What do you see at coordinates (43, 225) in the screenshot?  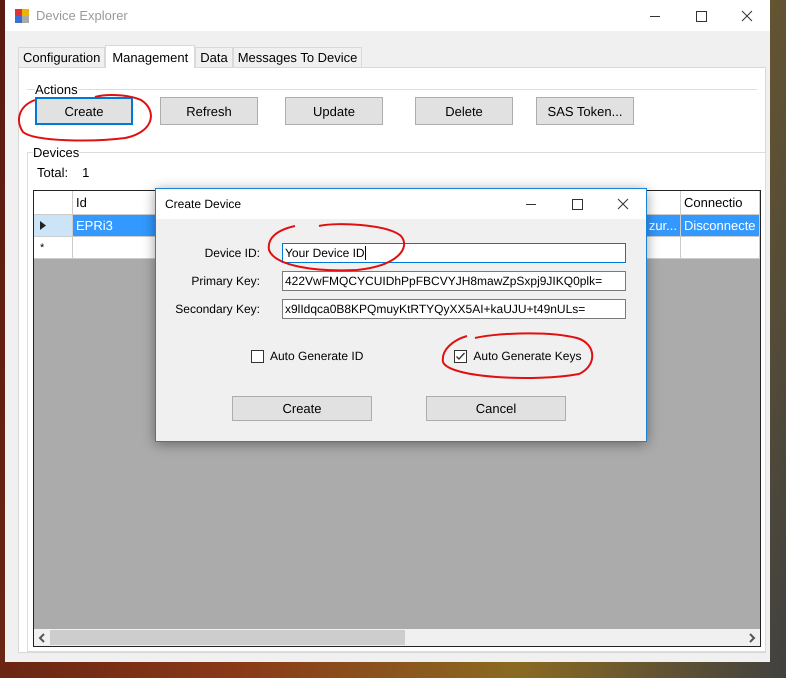 I see `current-row-icon` at bounding box center [43, 225].